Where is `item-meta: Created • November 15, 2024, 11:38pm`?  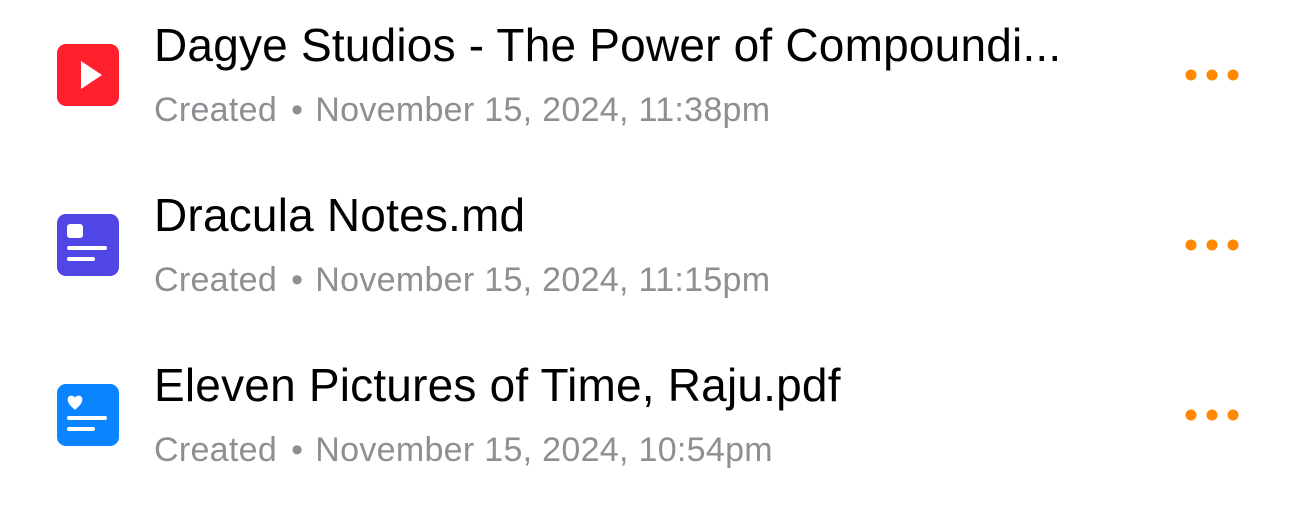
item-meta: Created • November 15, 2024, 11:38pm is located at coordinates (462, 110).